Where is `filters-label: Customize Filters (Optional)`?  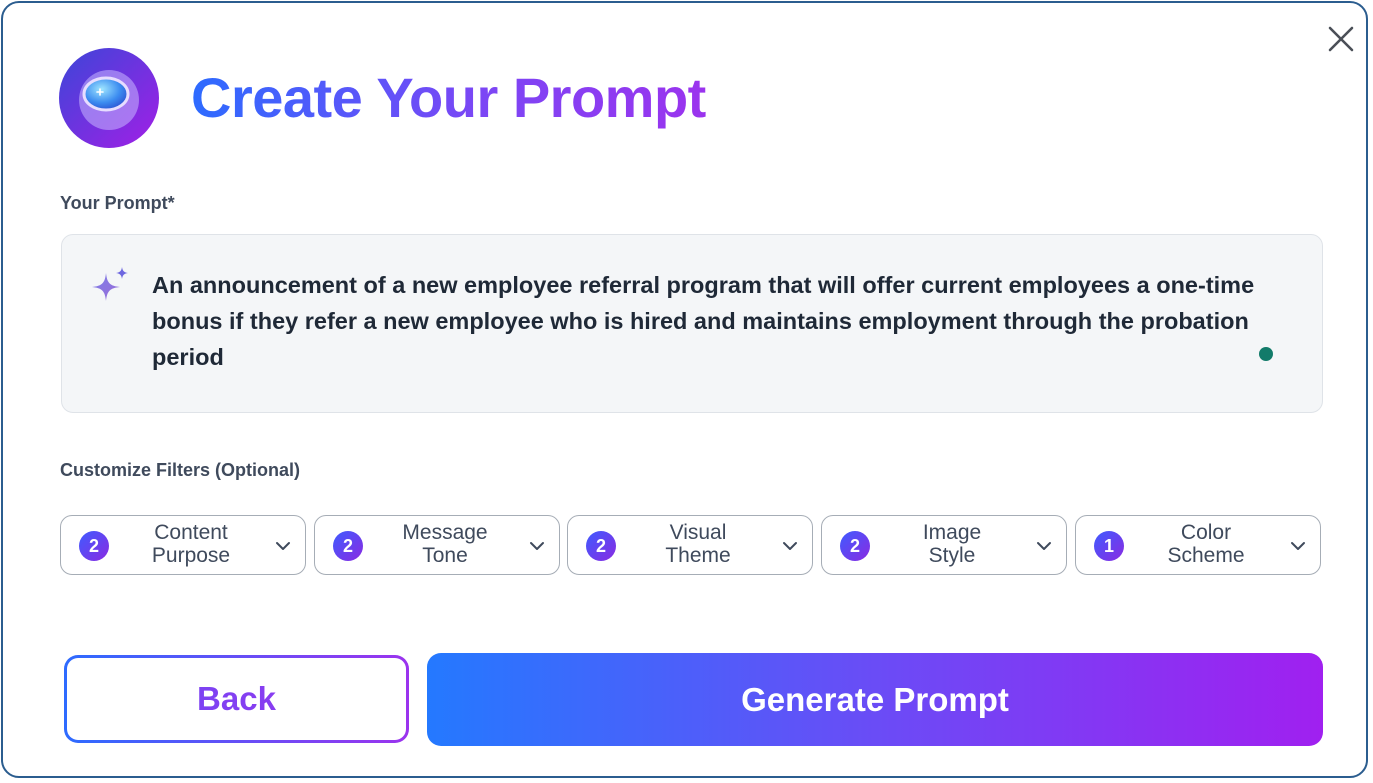
filters-label: Customize Filters (Optional) is located at coordinates (180, 470).